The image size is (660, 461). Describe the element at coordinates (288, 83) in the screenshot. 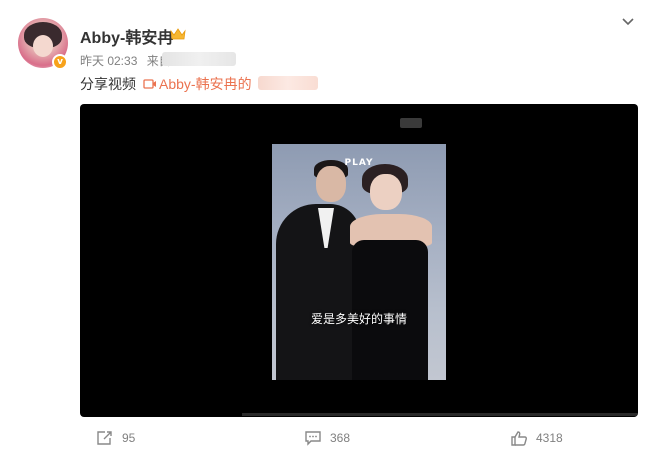

I see `video-link-redacted` at that location.